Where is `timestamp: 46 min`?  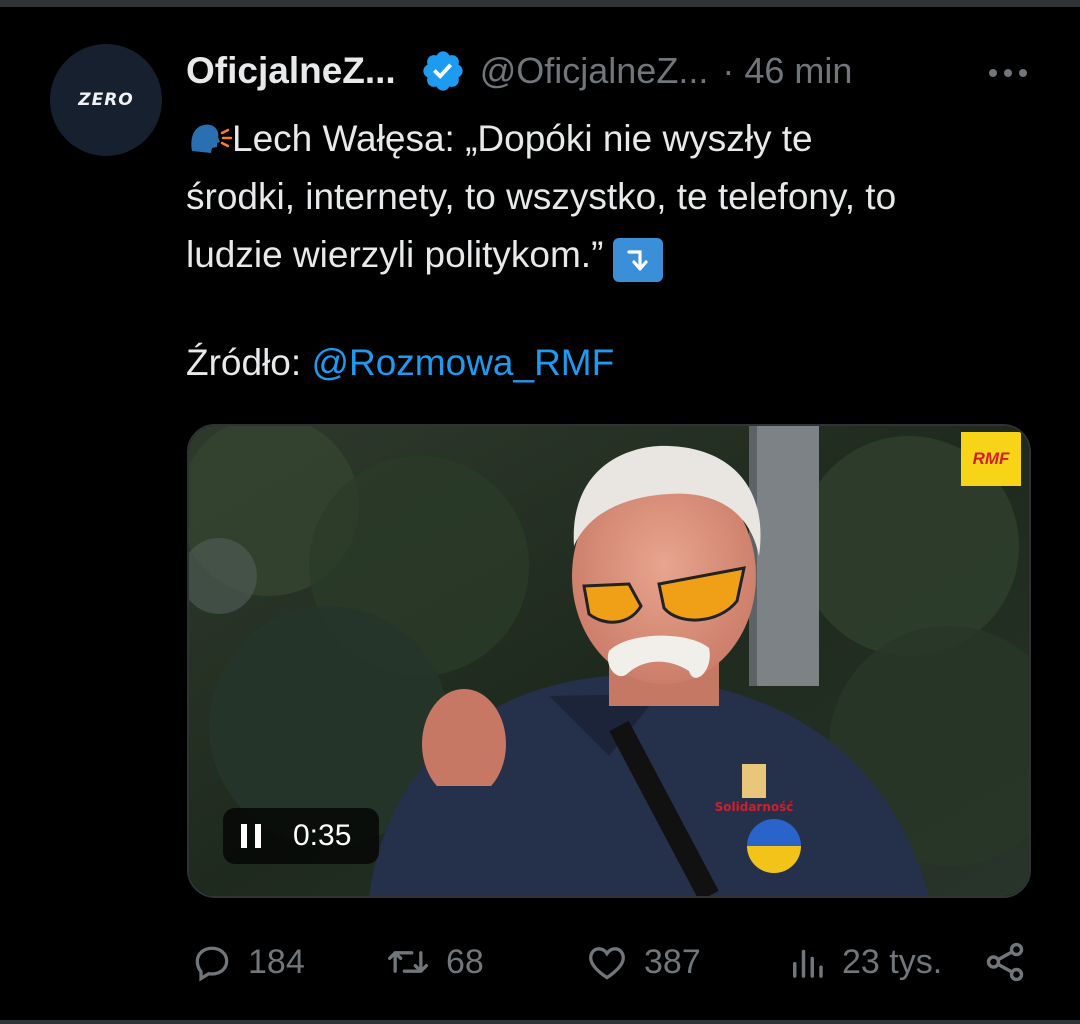
timestamp: 46 min is located at coordinates (798, 71).